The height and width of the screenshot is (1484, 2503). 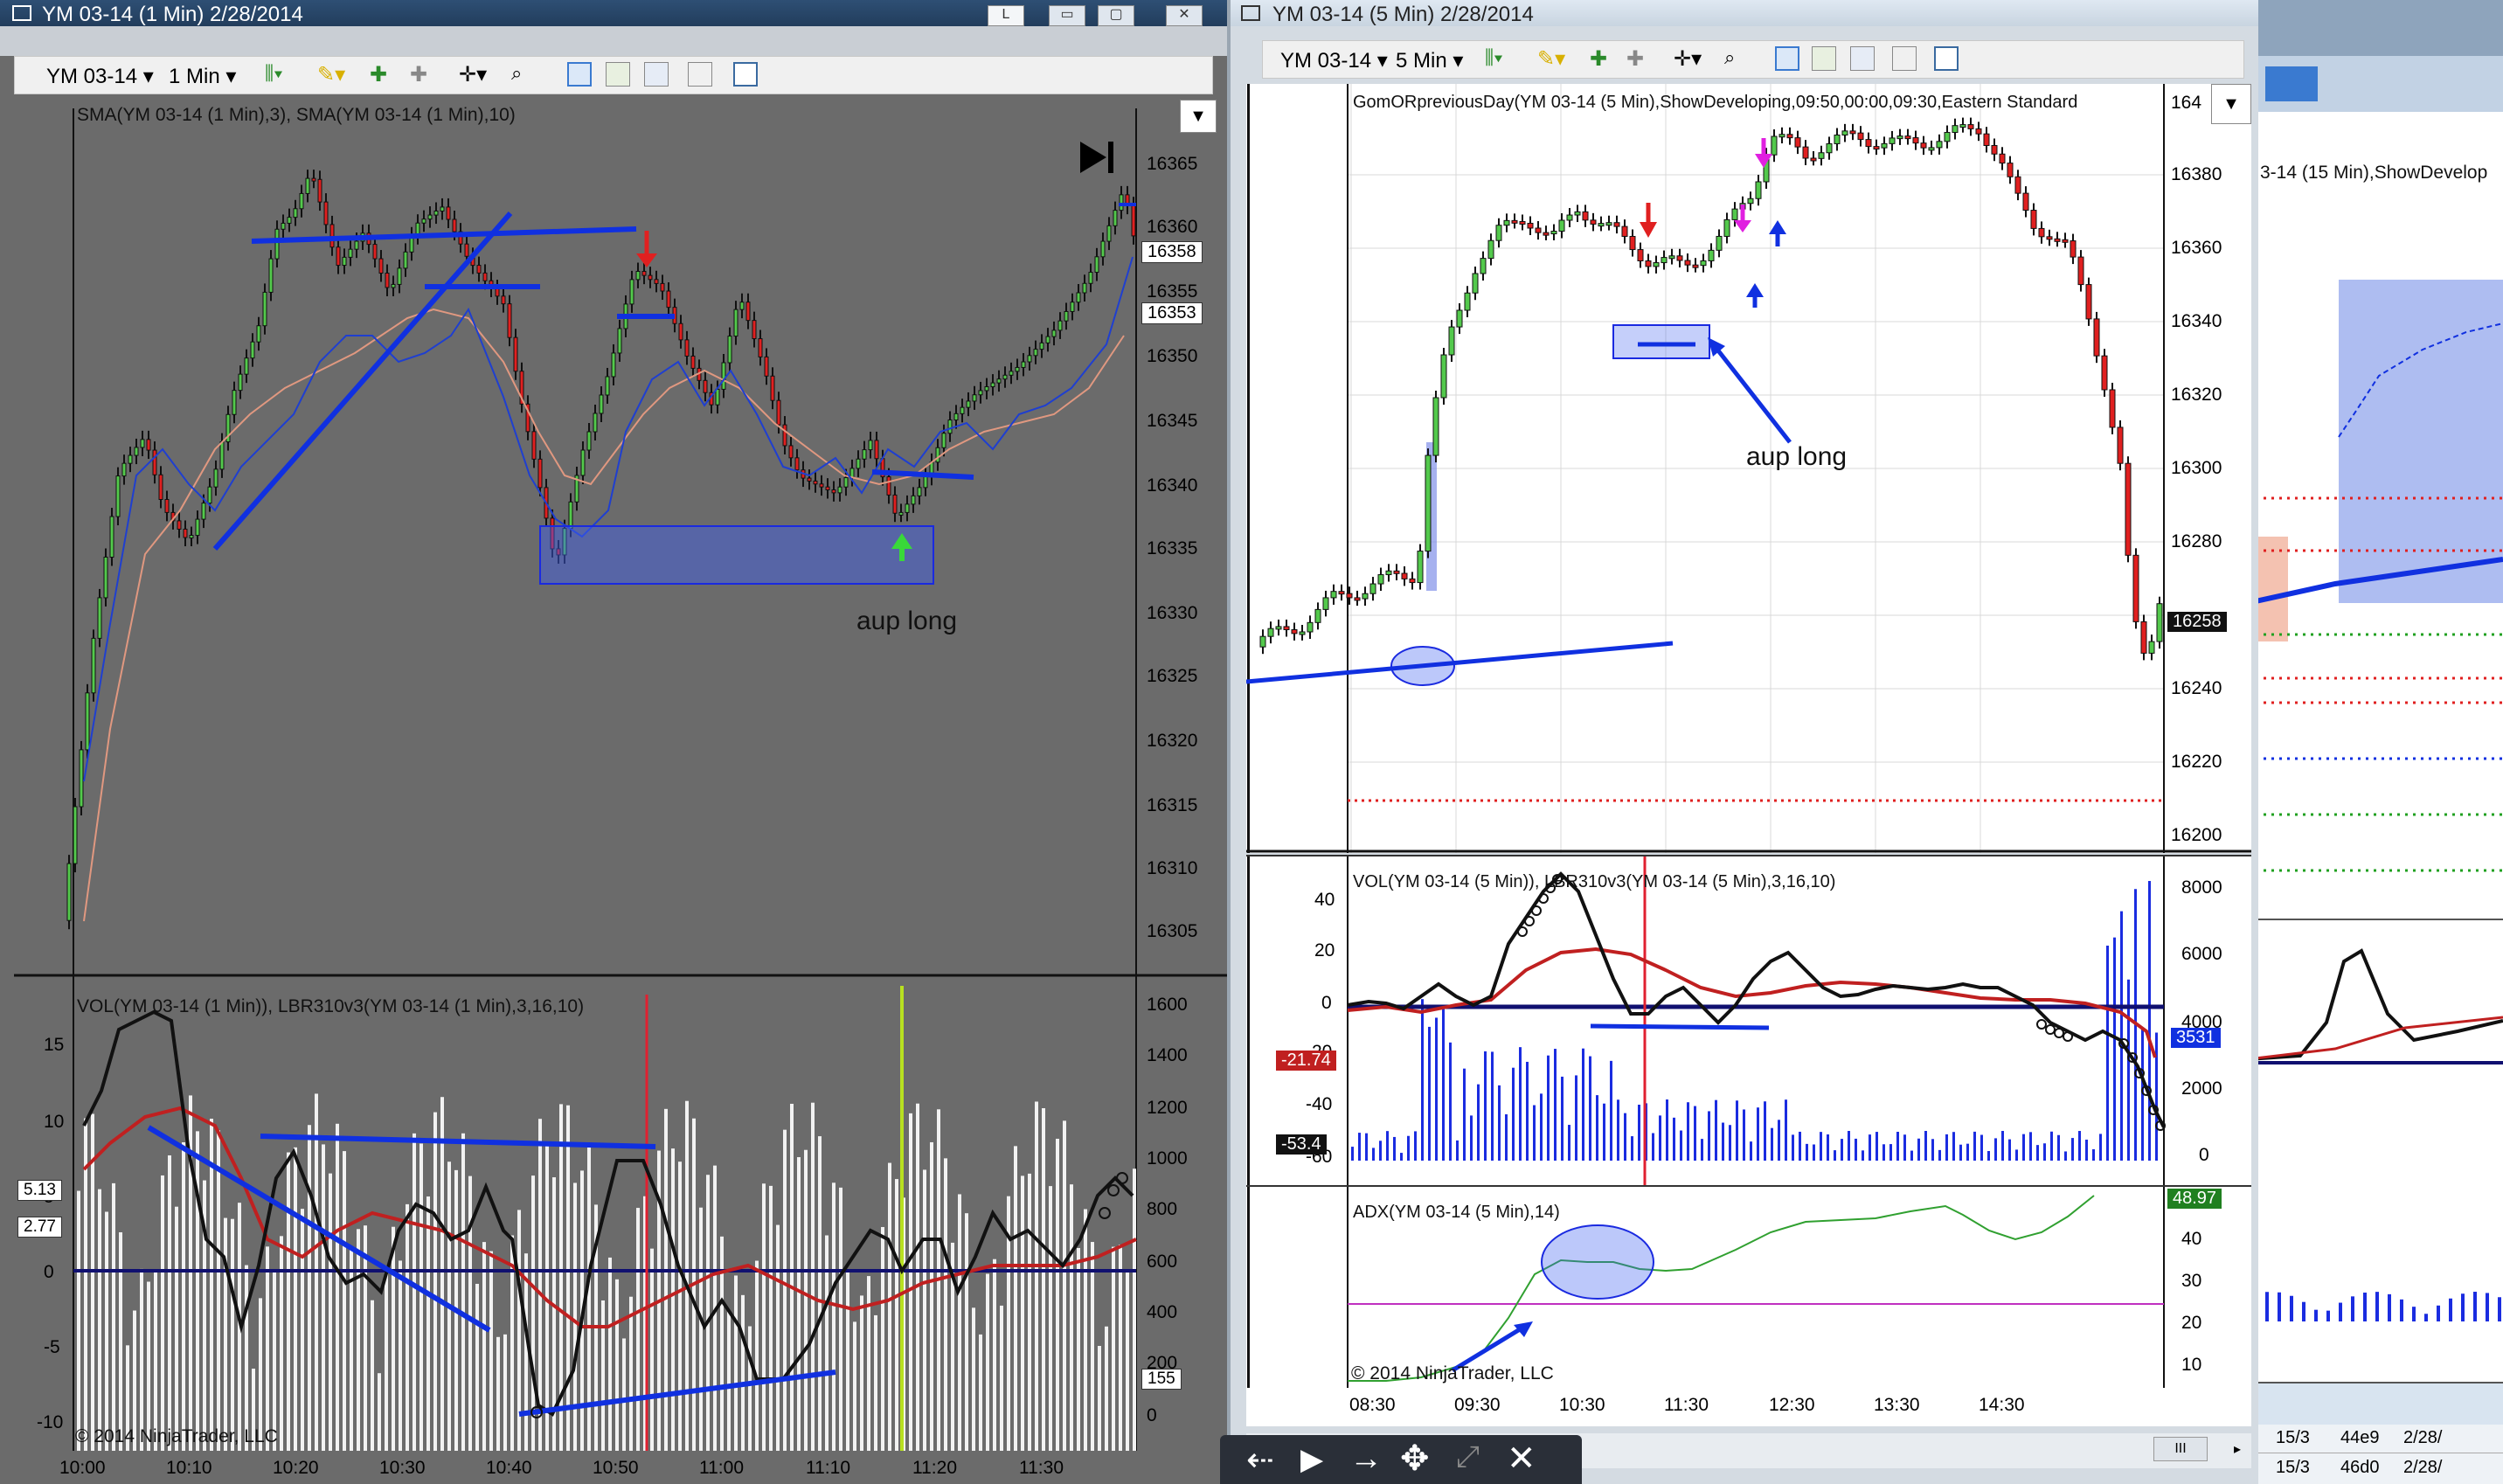 What do you see at coordinates (1006, 15) in the screenshot?
I see `left-minimize-button: L` at bounding box center [1006, 15].